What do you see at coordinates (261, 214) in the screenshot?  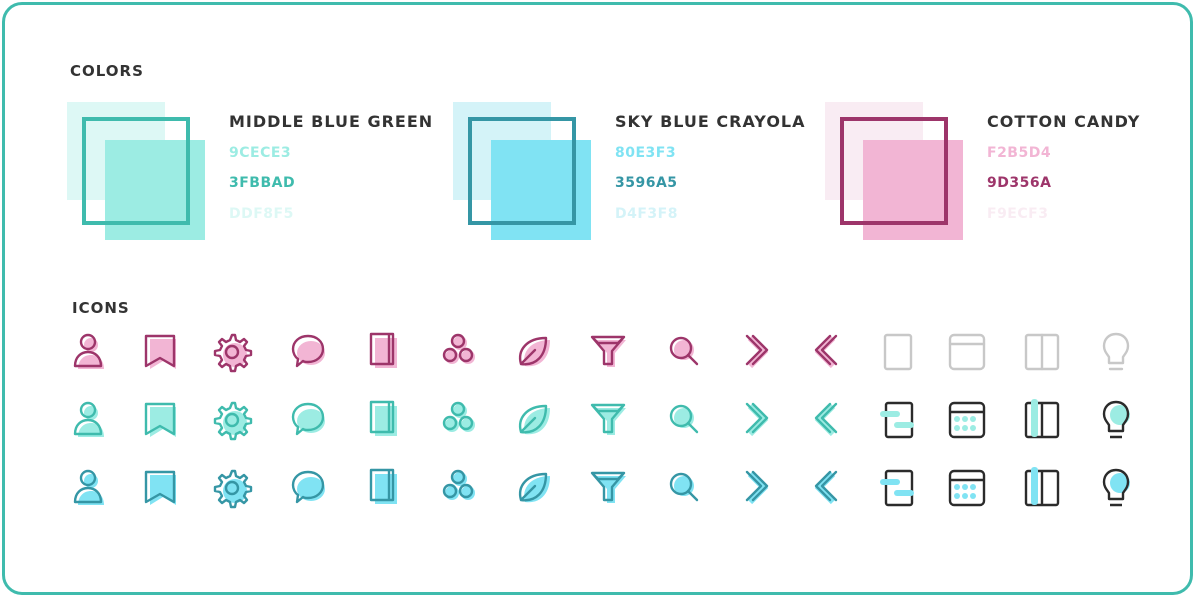 I see `hex-code: DDF8F5` at bounding box center [261, 214].